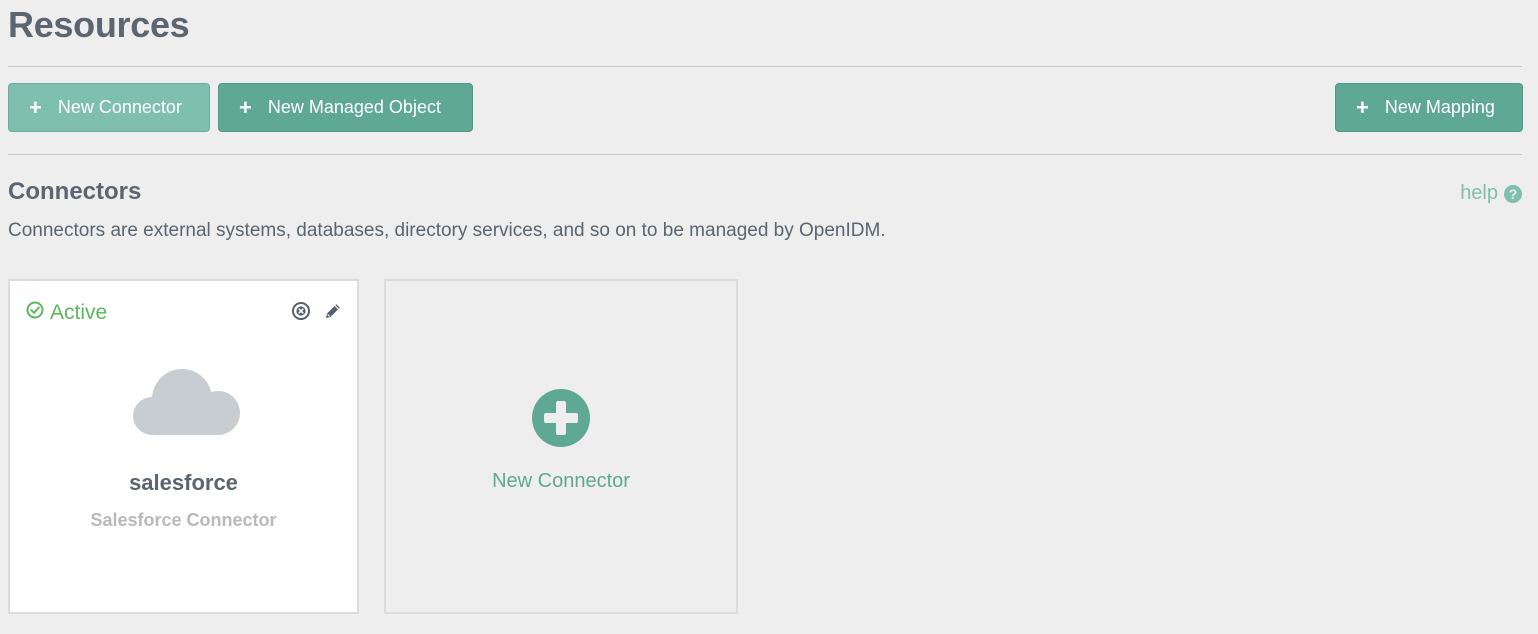  I want to click on connector-card: Active salesforce Salesforce Connector, so click(183, 446).